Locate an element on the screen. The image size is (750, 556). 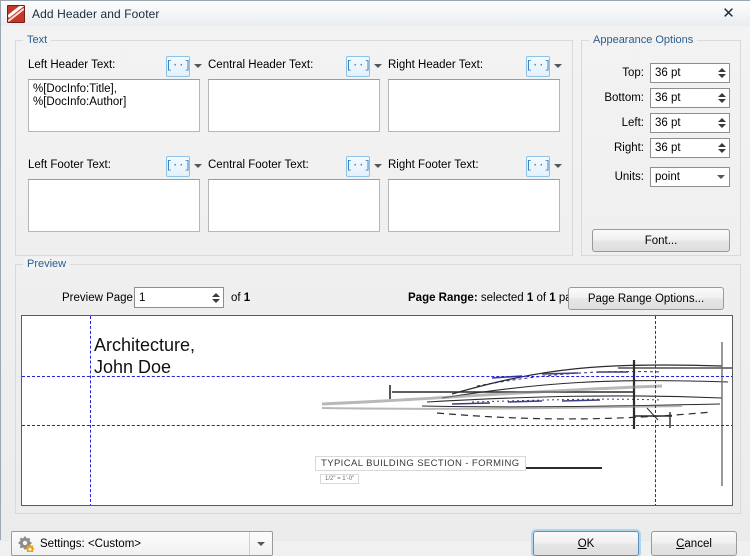
appearance-row-right: Right: 36 pt is located at coordinates (661, 149).